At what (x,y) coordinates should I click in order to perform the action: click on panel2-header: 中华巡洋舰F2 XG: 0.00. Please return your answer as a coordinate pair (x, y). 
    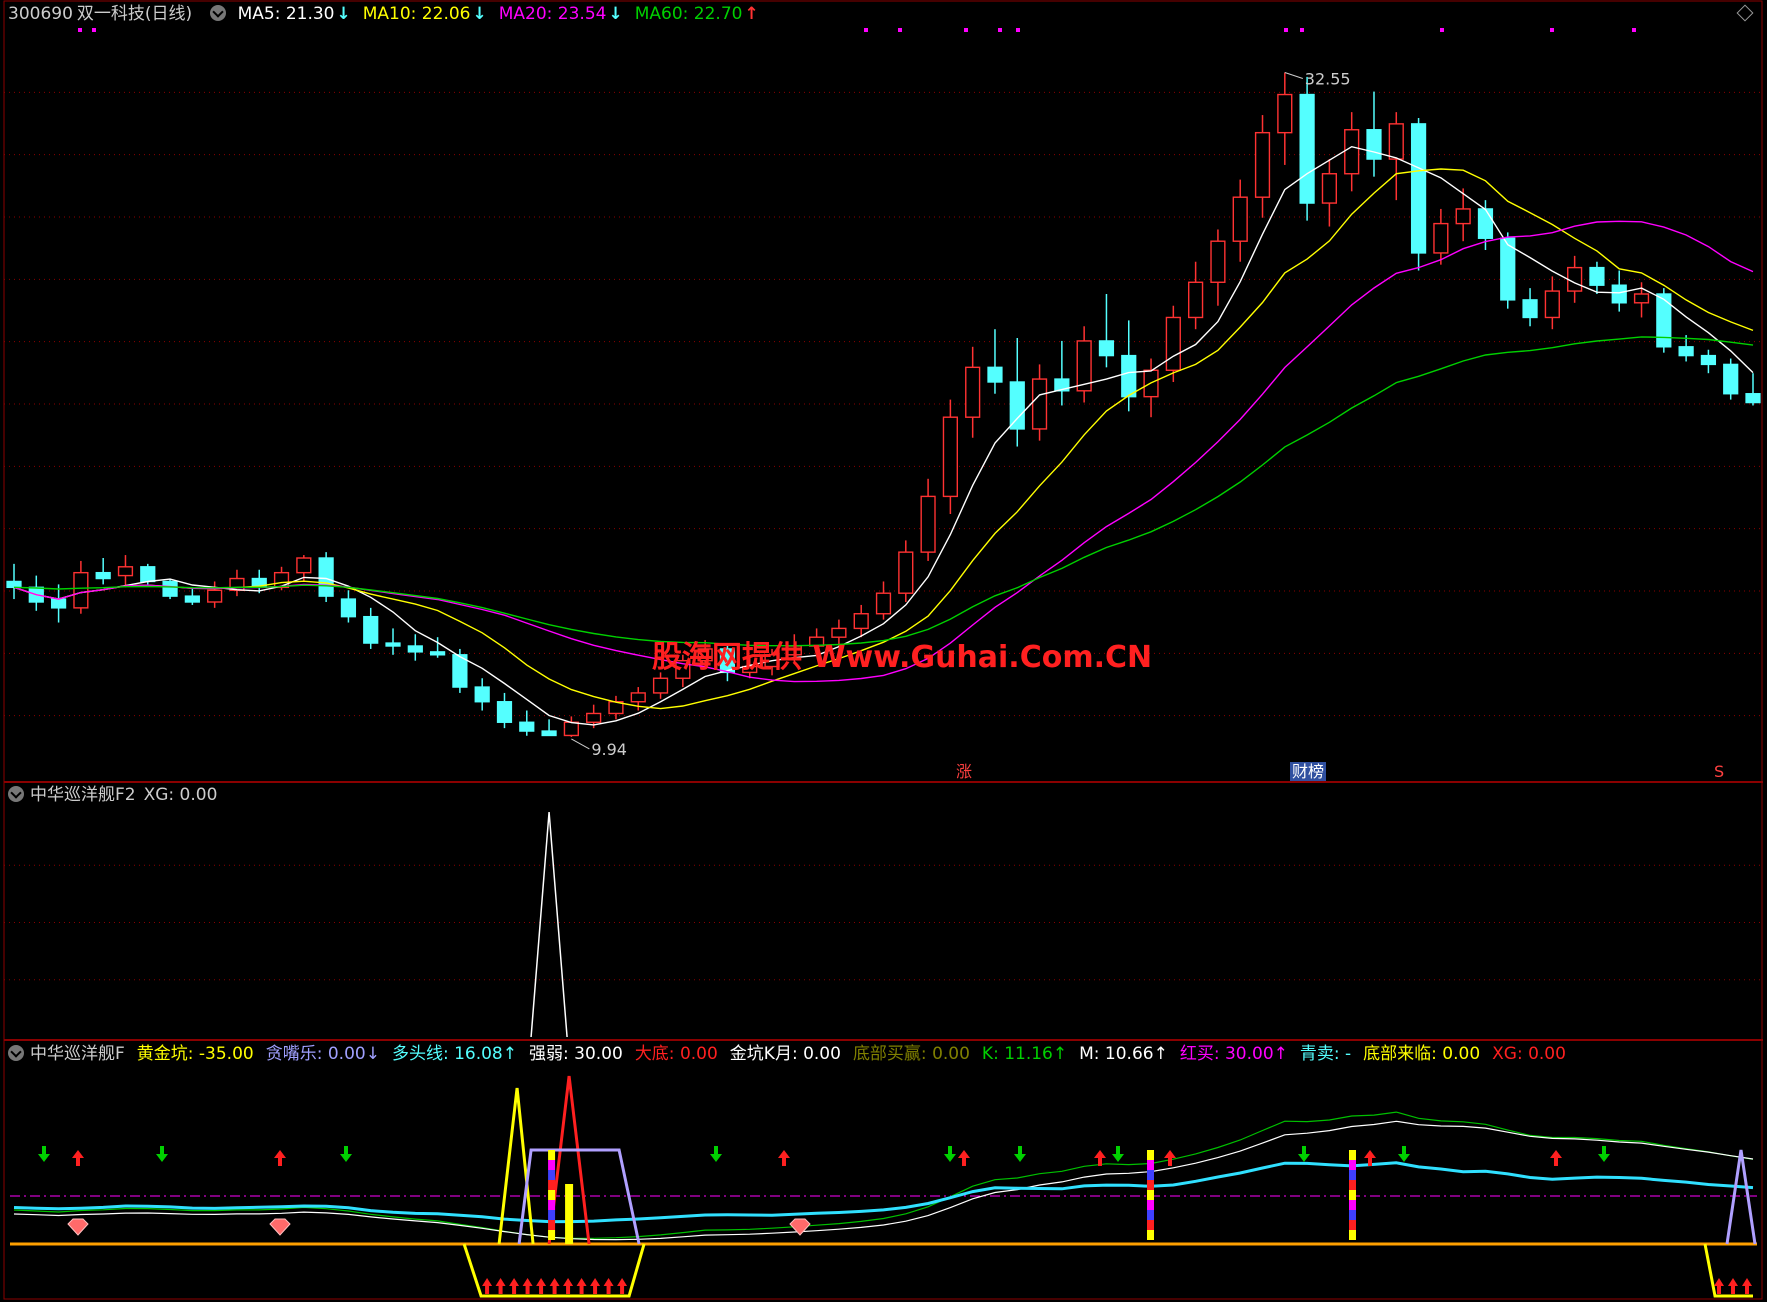
    Looking at the image, I should click on (113, 795).